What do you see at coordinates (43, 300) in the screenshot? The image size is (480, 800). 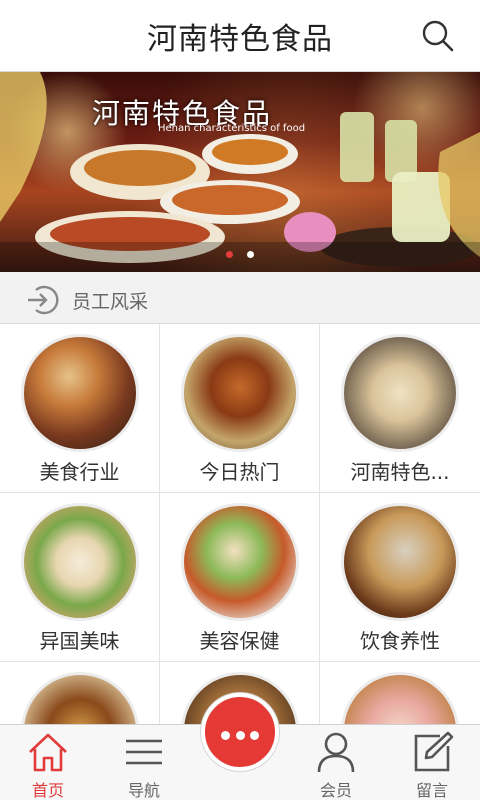 I see `login-arrow-icon` at bounding box center [43, 300].